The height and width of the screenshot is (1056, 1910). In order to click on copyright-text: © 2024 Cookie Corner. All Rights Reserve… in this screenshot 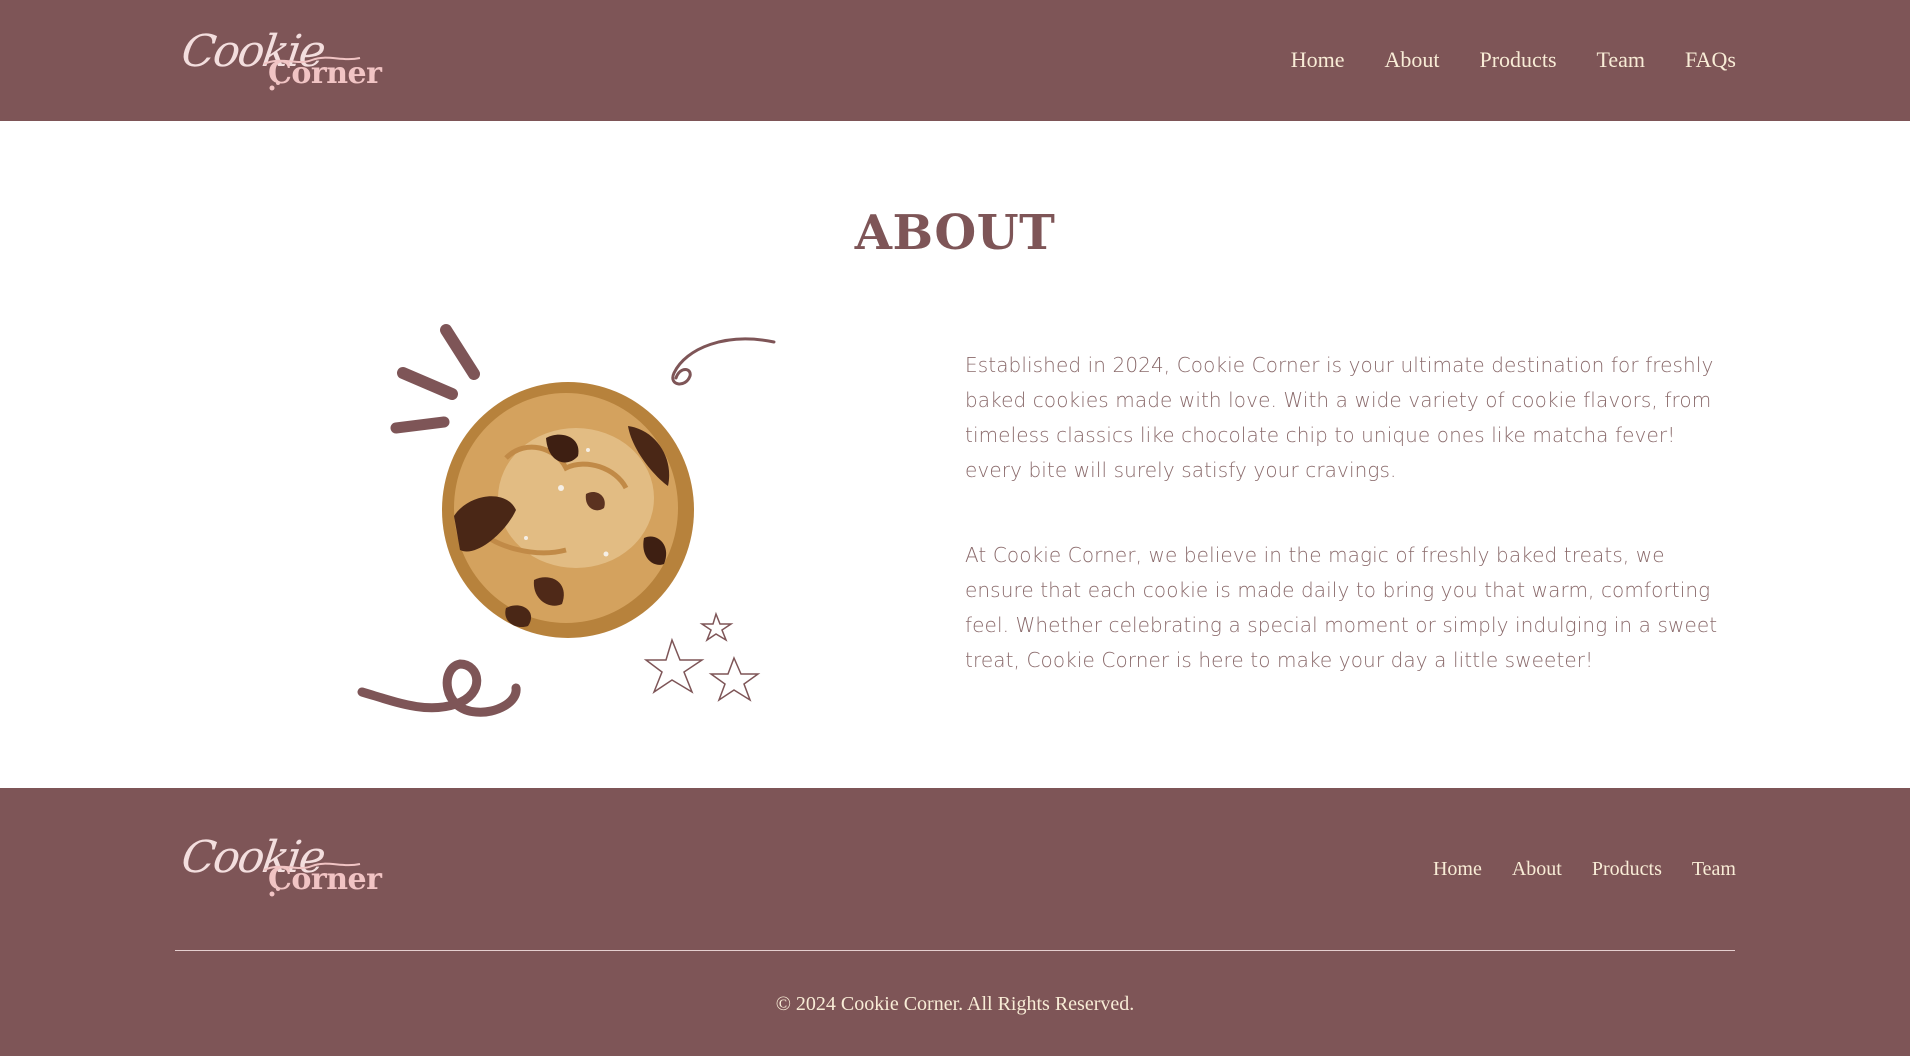, I will do `click(955, 1004)`.